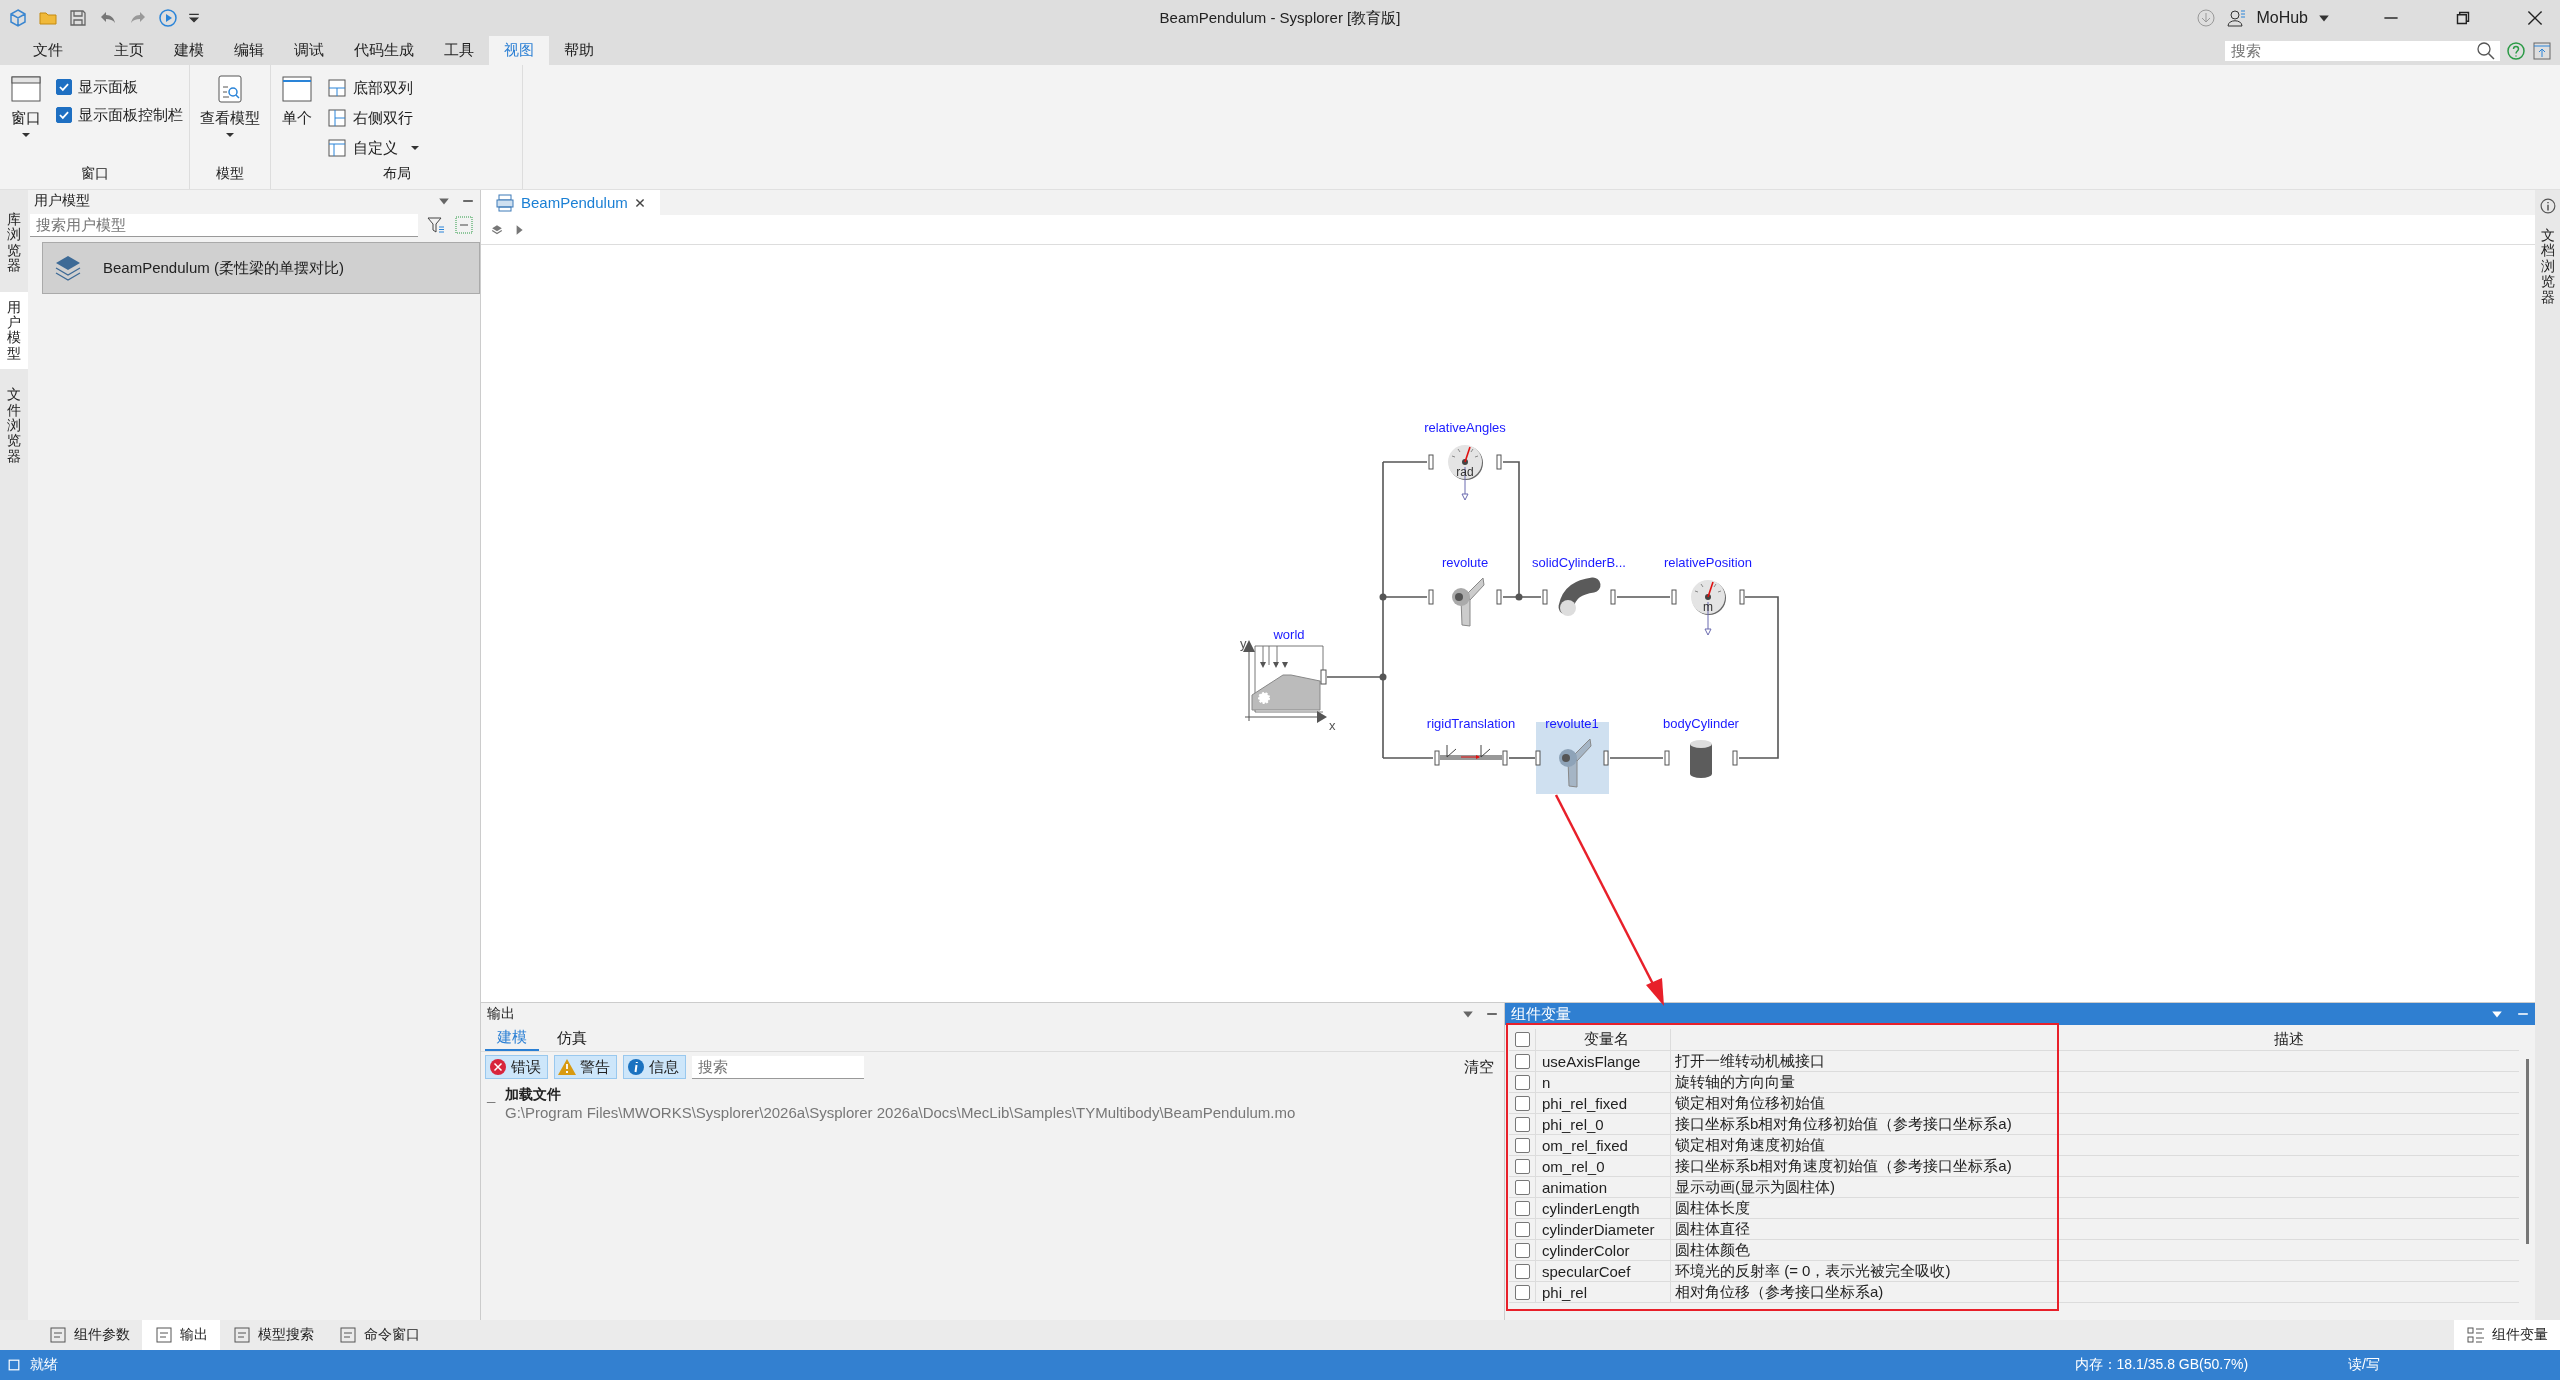 The width and height of the screenshot is (2560, 1380). I want to click on collapse-toggle: _, so click(491, 1095).